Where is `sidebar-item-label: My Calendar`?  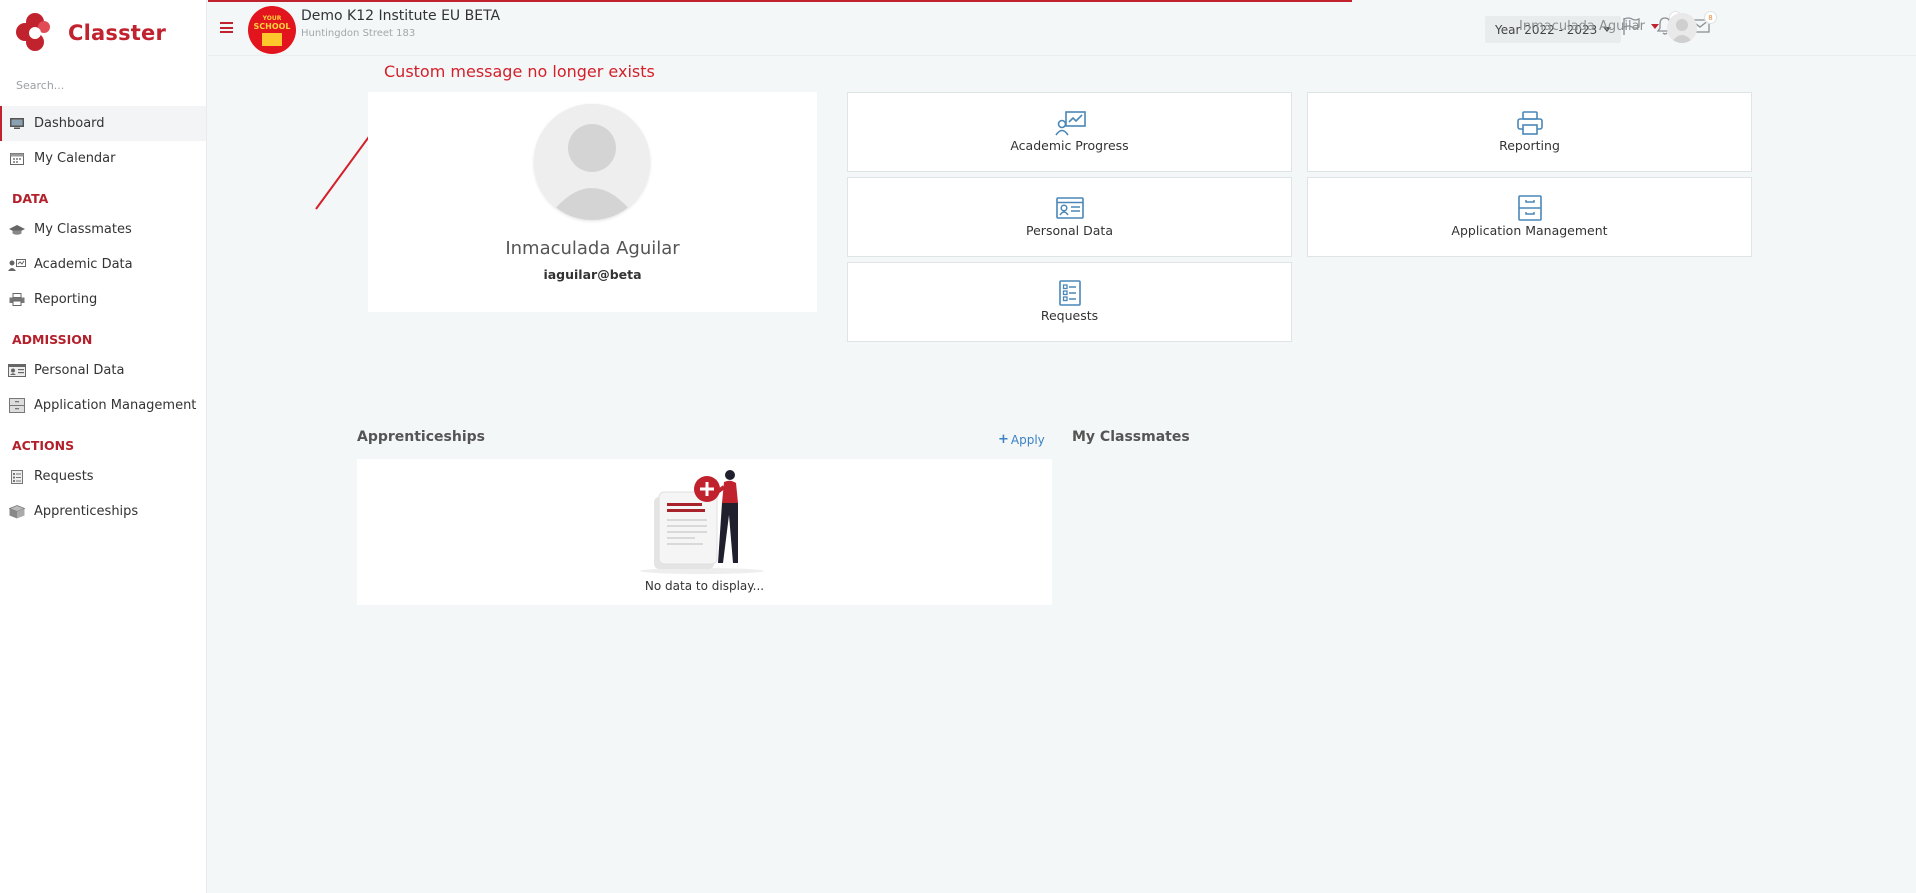
sidebar-item-label: My Calendar is located at coordinates (75, 158).